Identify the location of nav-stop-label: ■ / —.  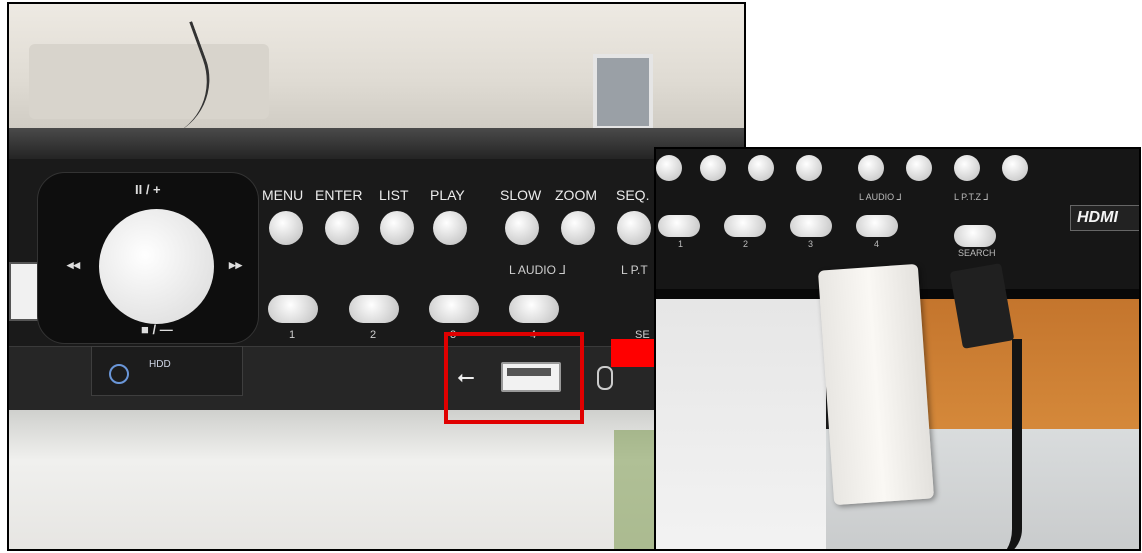
(157, 329).